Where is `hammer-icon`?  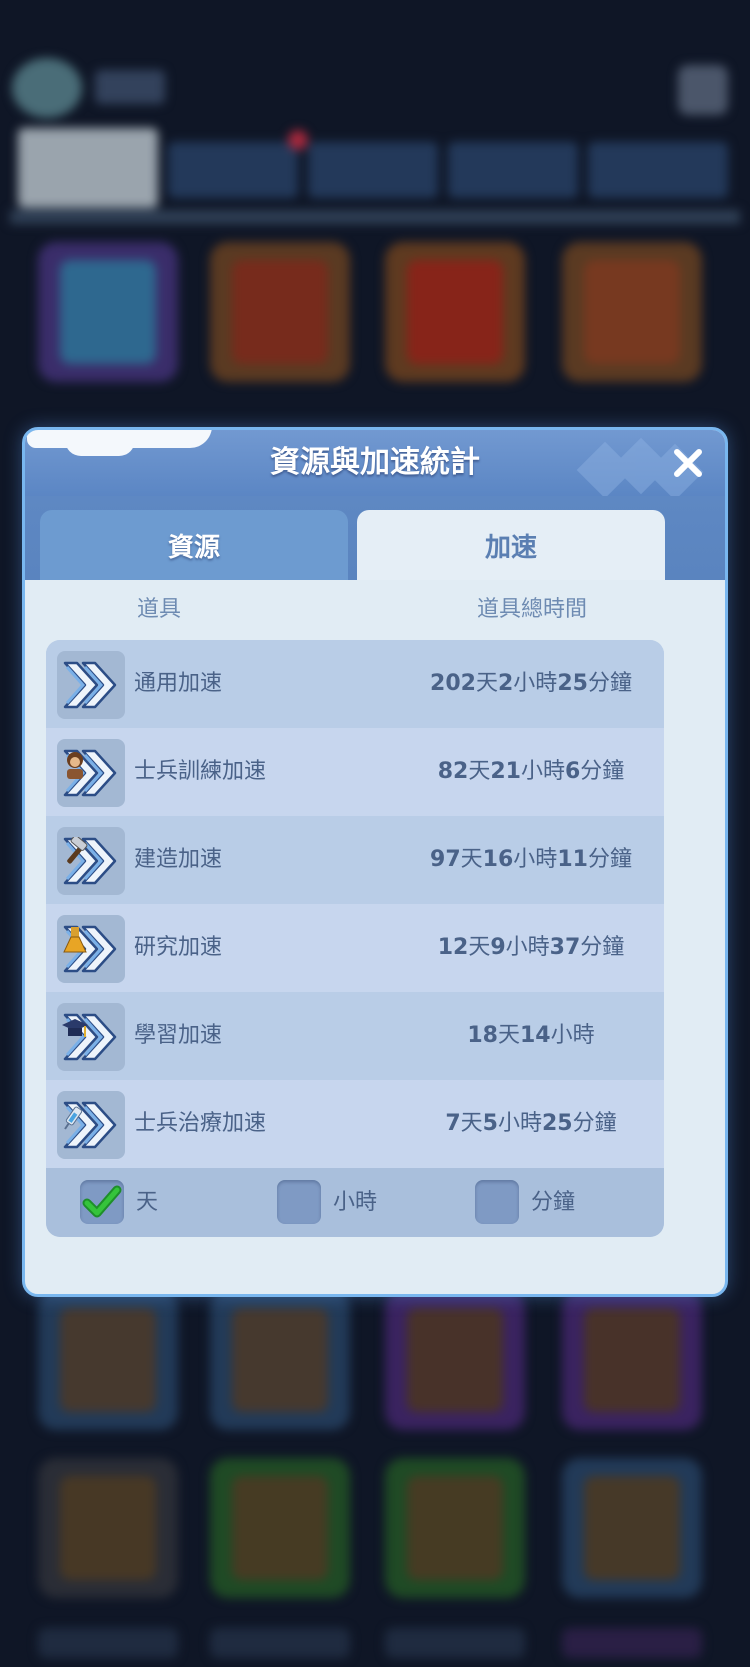 hammer-icon is located at coordinates (77, 850).